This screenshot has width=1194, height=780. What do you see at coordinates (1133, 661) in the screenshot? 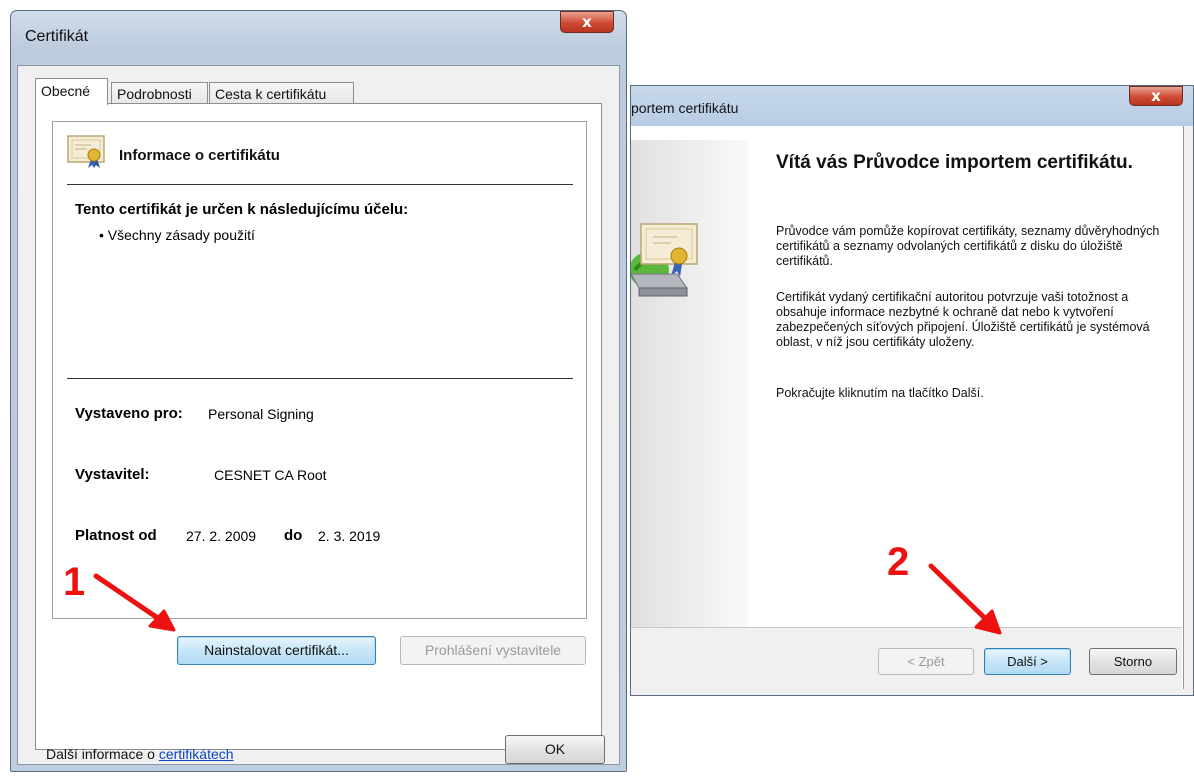
I see `cancel-button: Storno` at bounding box center [1133, 661].